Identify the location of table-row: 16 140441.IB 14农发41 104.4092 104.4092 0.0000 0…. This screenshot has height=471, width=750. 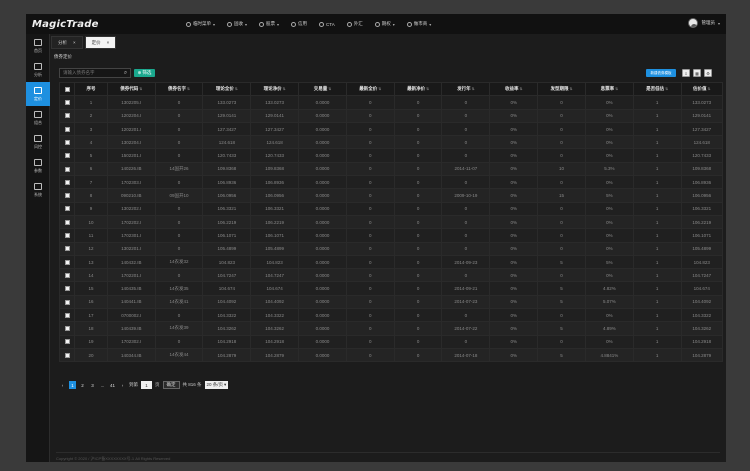
(391, 302).